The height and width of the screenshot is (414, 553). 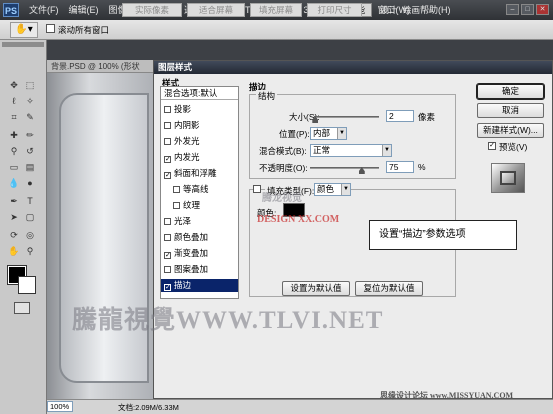 I want to click on zoom-level-field: 100%, so click(x=60, y=406).